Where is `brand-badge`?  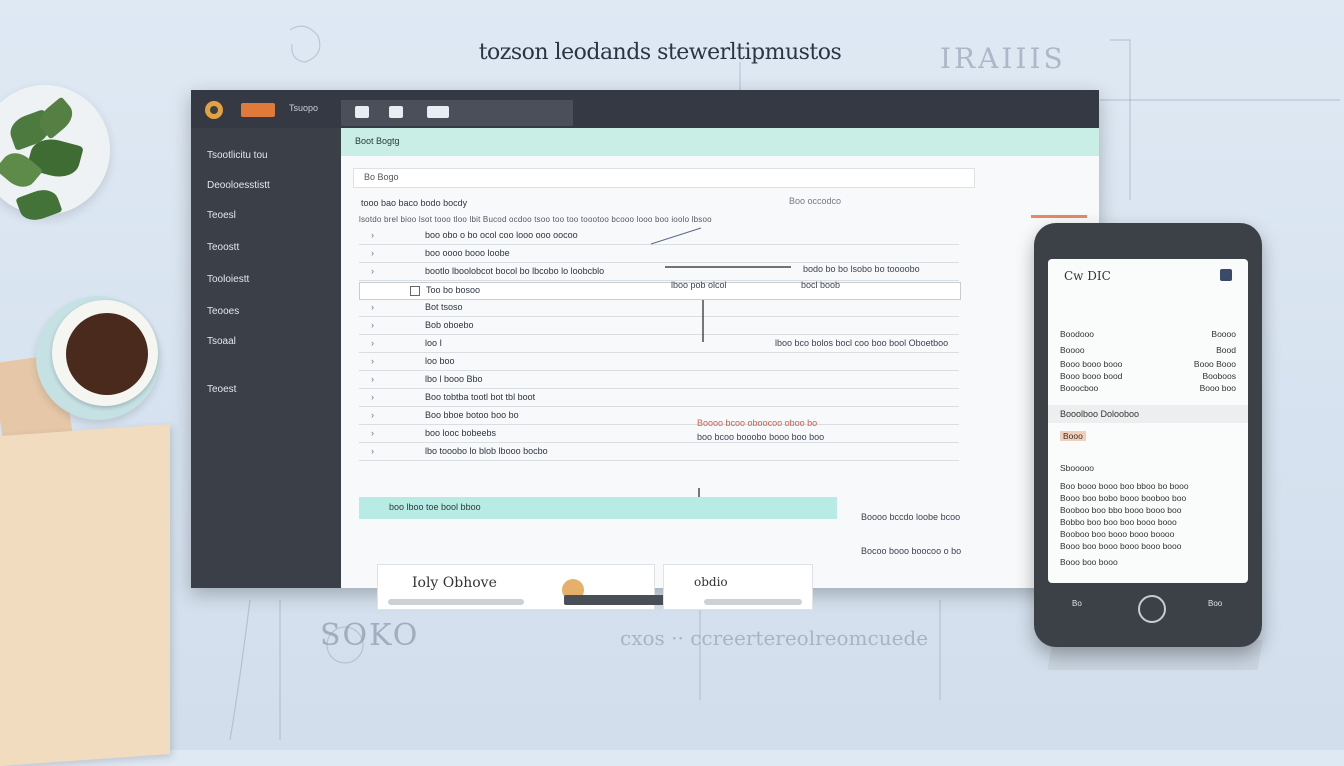 brand-badge is located at coordinates (258, 110).